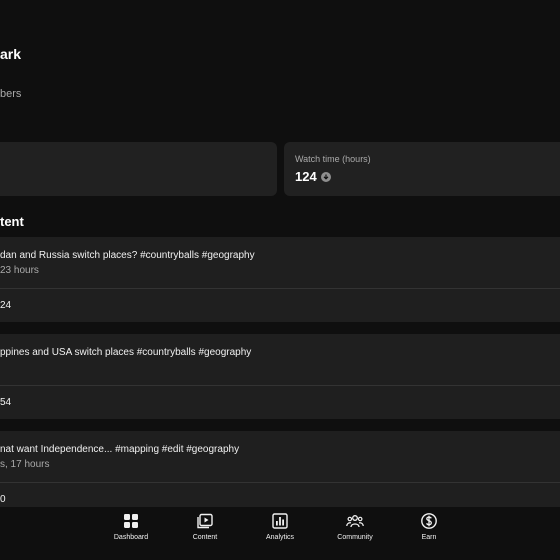 Image resolution: width=560 pixels, height=560 pixels. Describe the element at coordinates (3, 499) in the screenshot. I see `video-stat-value: 0` at that location.